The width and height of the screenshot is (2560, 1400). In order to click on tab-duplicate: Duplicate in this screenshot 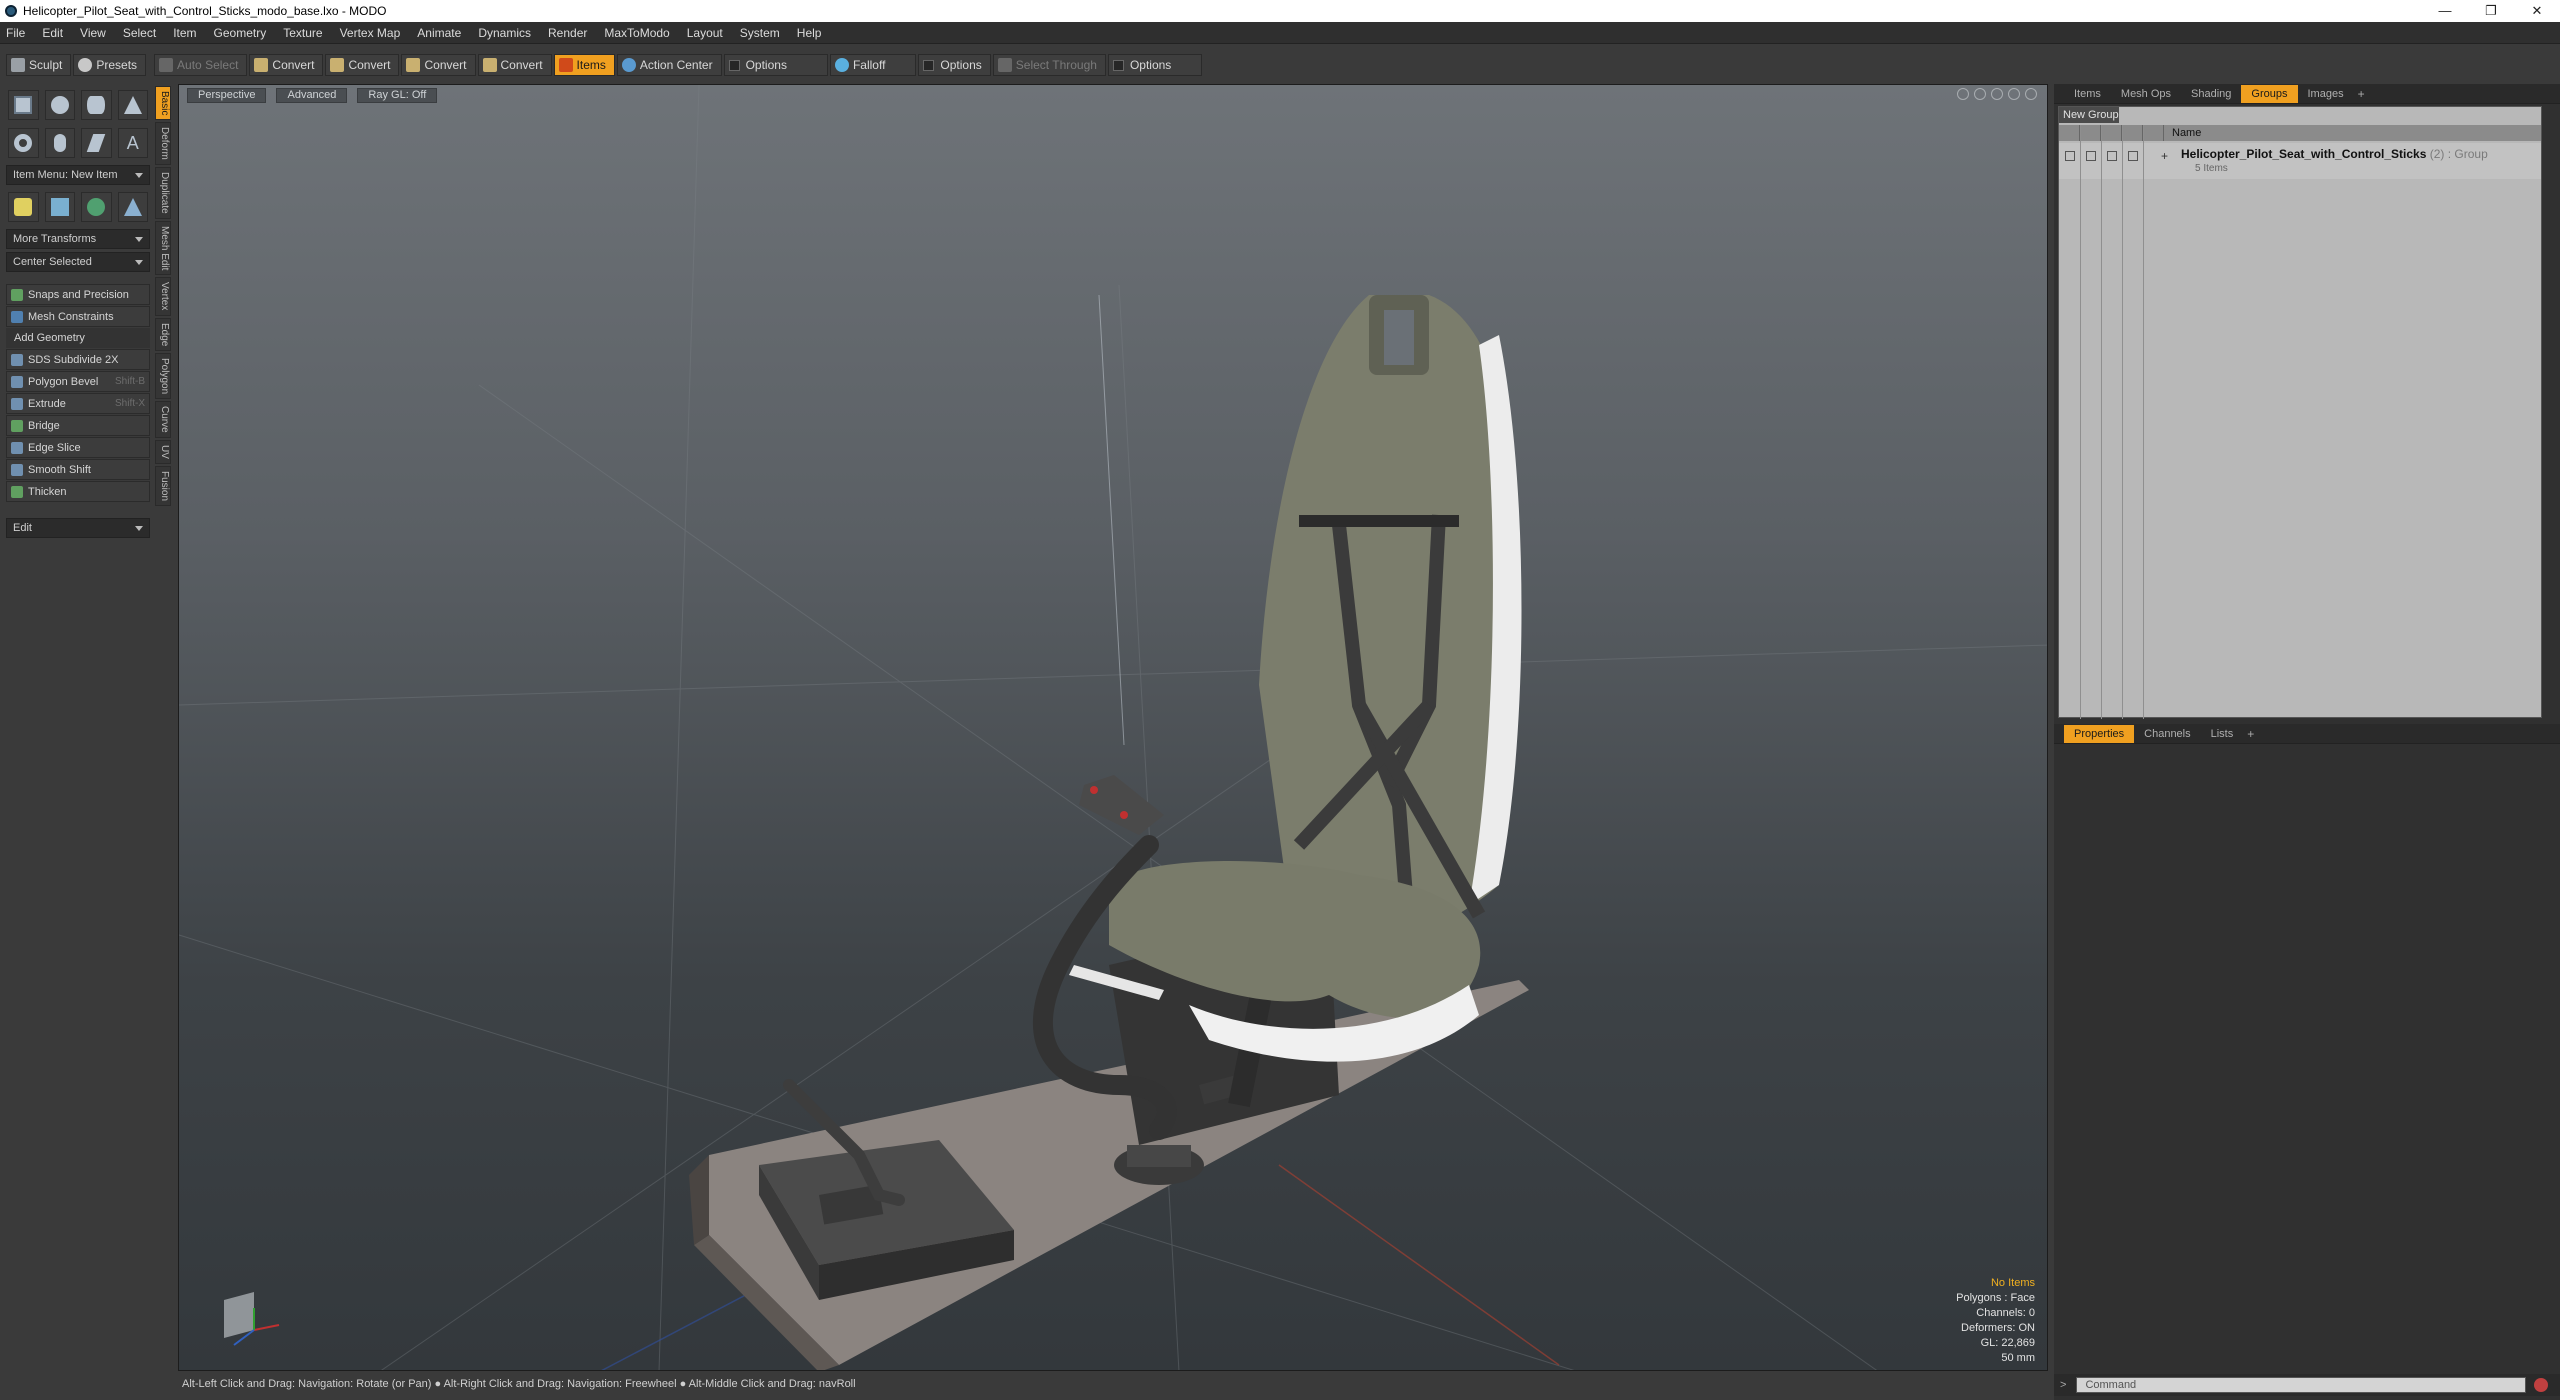, I will do `click(163, 193)`.